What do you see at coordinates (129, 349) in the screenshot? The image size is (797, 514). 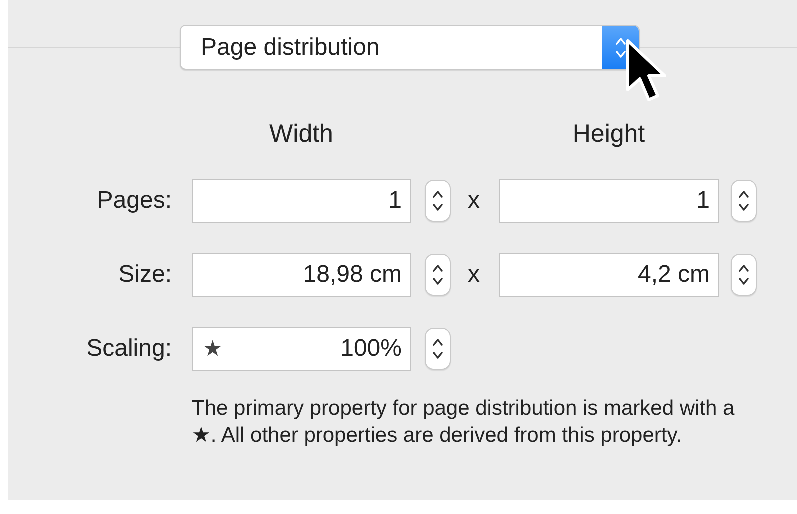 I see `row-label: Scaling:` at bounding box center [129, 349].